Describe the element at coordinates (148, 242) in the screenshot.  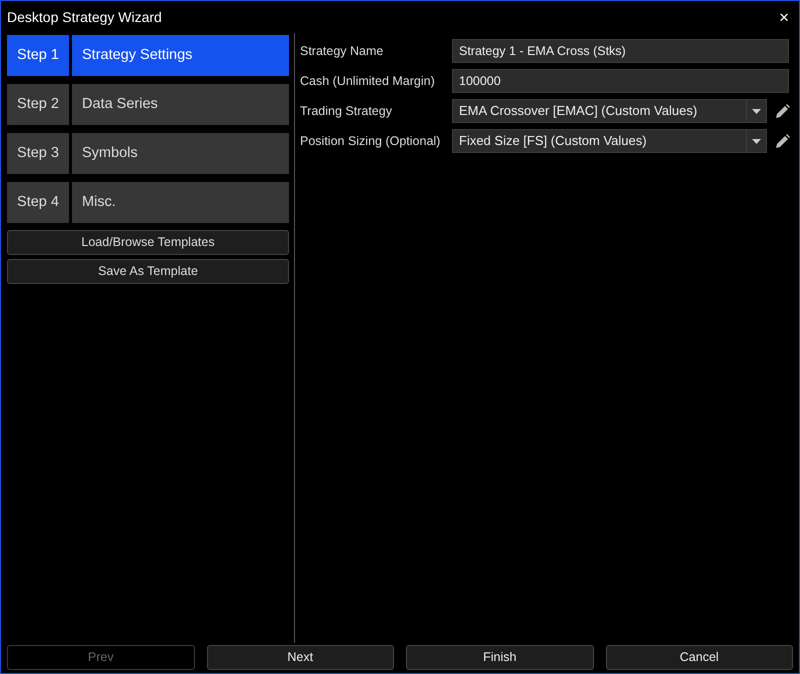
I see `template-button: Load/Browse Templates` at that location.